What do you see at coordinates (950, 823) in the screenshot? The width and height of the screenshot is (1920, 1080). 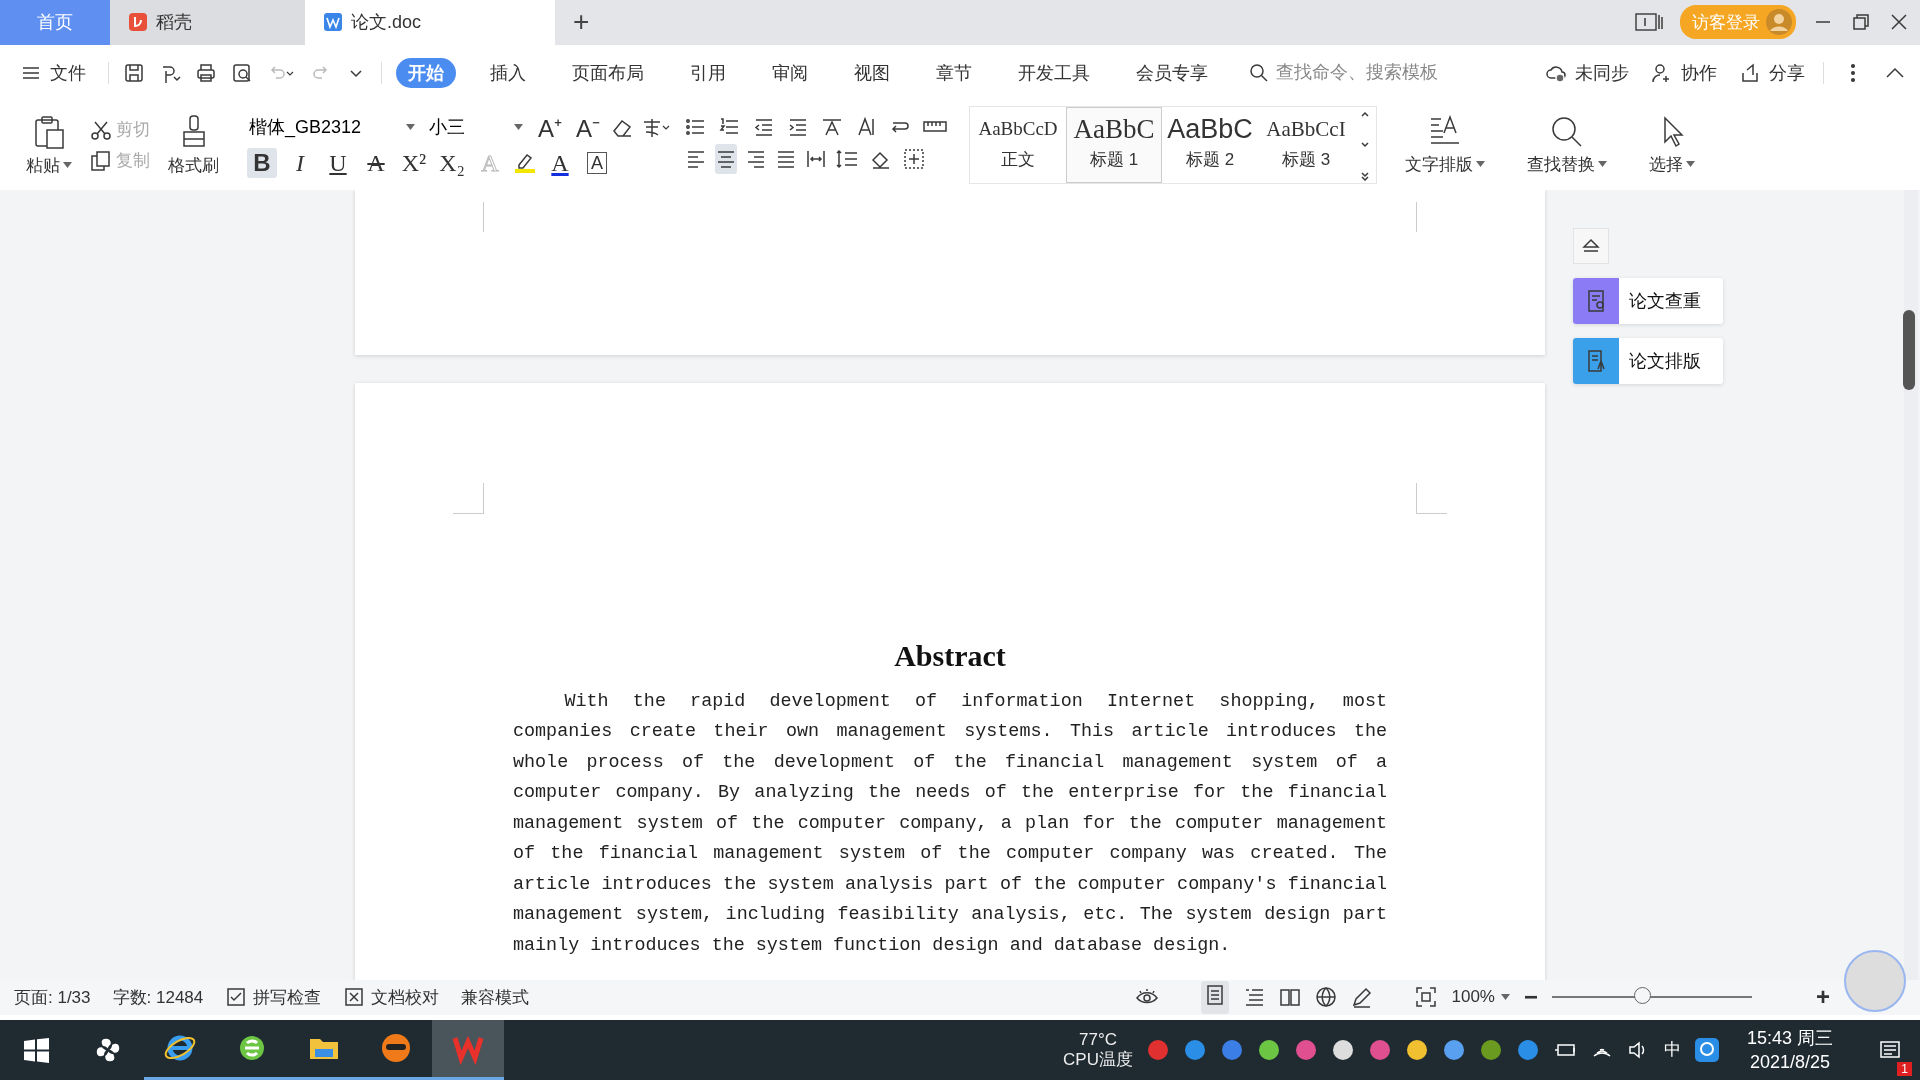 I see `abstract-paragraph: With the rapid development of information Internet shopping, most companies create their own management systems. This article introduces the whole process of the development of the financial management system of a computer company. By analyzing the needs of the enterprise for the financial management system of the computer company, a plan for the computer management of the financial management system of the computer company was created. The article introduces the system analysis part of the computer company's financial management system, including feasibility analysis, etc. The system design part mainly introduces the system function design and database design.` at bounding box center [950, 823].